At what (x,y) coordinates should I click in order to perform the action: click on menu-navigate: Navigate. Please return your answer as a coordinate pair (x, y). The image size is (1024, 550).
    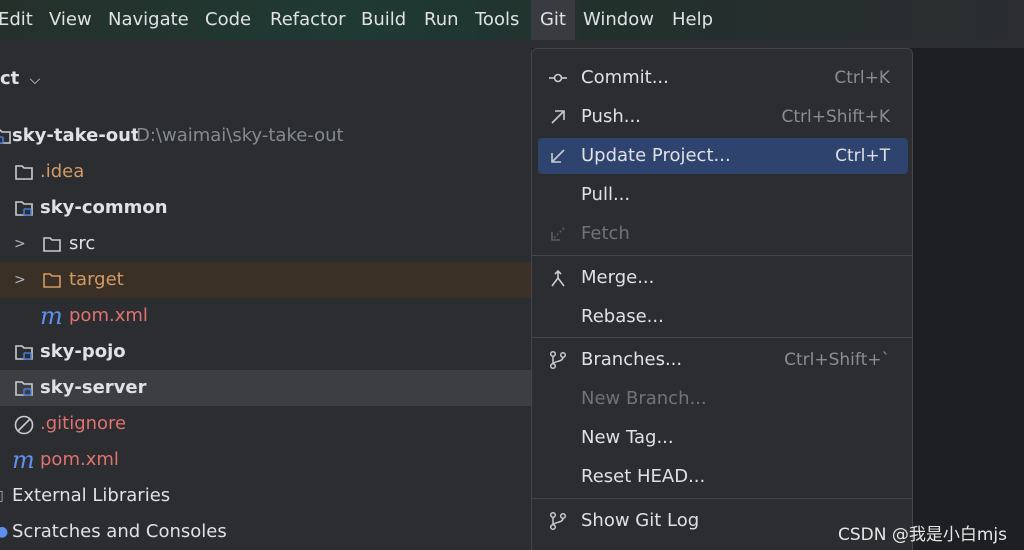
    Looking at the image, I should click on (148, 20).